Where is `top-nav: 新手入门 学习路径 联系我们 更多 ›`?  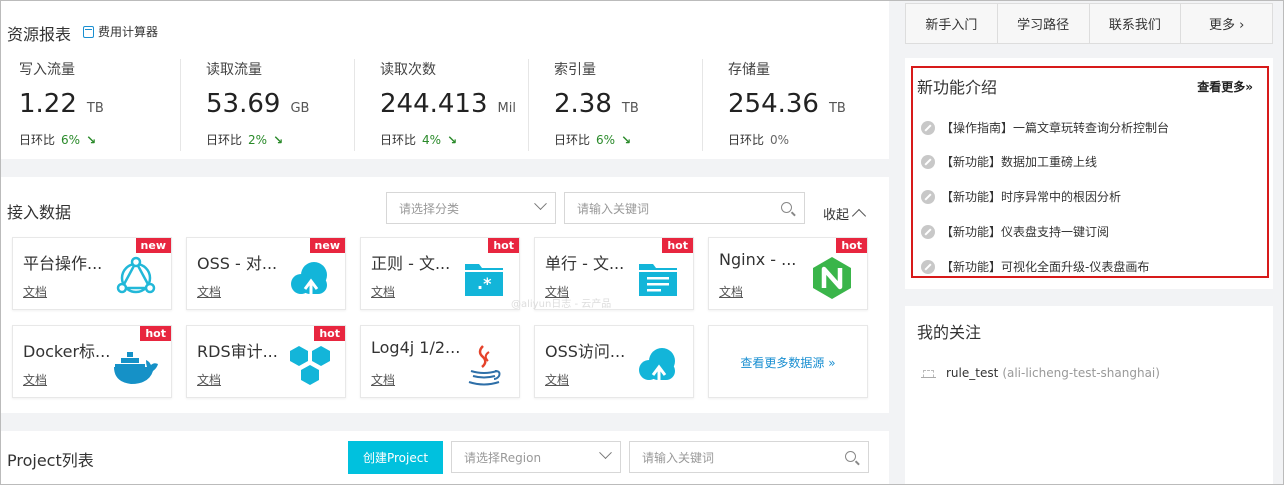 top-nav: 新手入门 学习路径 联系我们 更多 › is located at coordinates (1089, 23).